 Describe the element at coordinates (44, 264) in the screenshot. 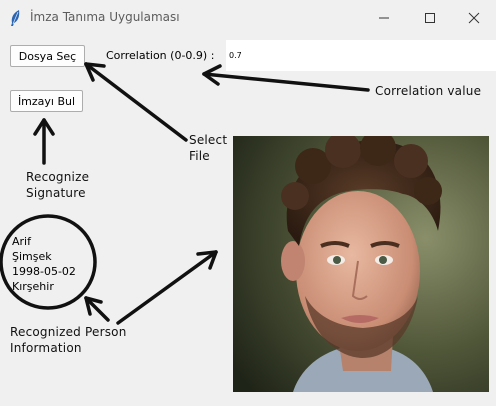

I see `person-info: Arif Şimşek 1998-05-02 Kırşehir` at that location.